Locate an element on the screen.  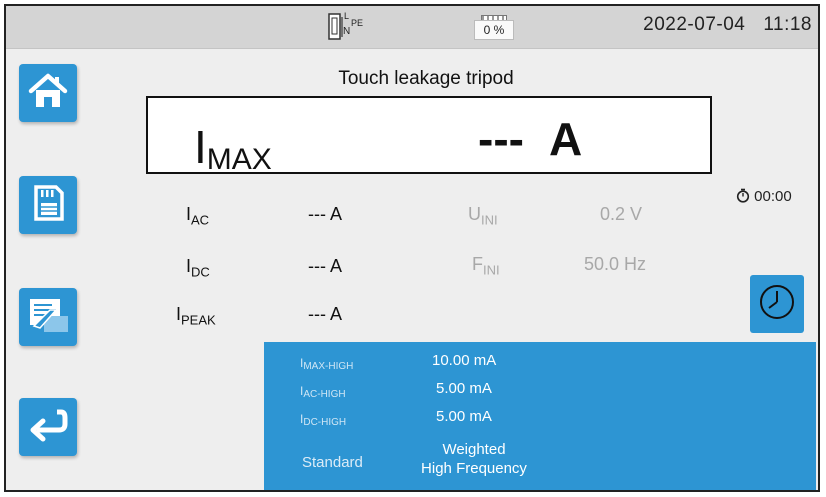
status-bar: L N PE 0 % 2022-07-04 11:18 is located at coordinates (412, 27).